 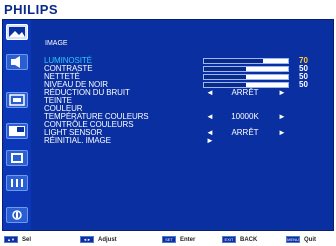 What do you see at coordinates (107, 239) in the screenshot?
I see `footer-label: Adjust` at bounding box center [107, 239].